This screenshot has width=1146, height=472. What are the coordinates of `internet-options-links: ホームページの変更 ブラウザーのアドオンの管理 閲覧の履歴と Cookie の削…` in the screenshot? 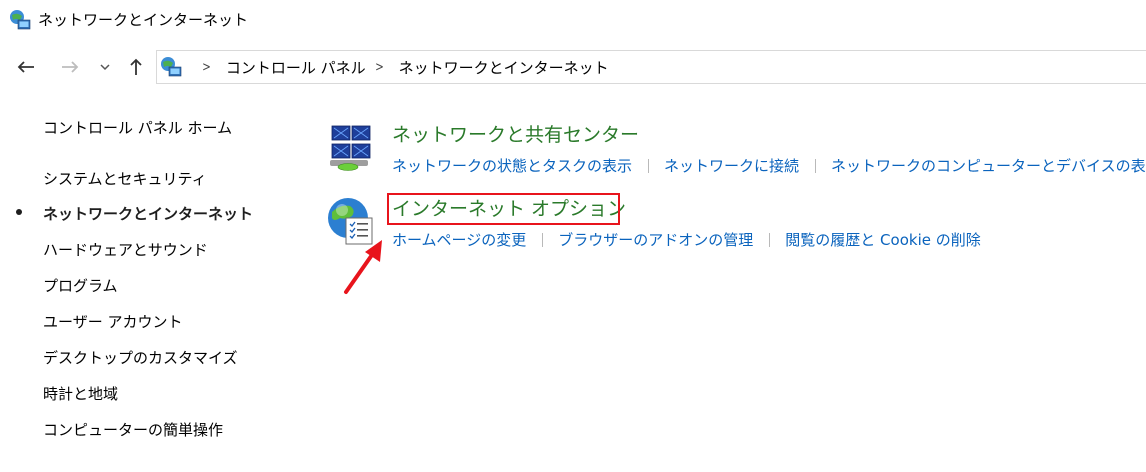 It's located at (686, 240).